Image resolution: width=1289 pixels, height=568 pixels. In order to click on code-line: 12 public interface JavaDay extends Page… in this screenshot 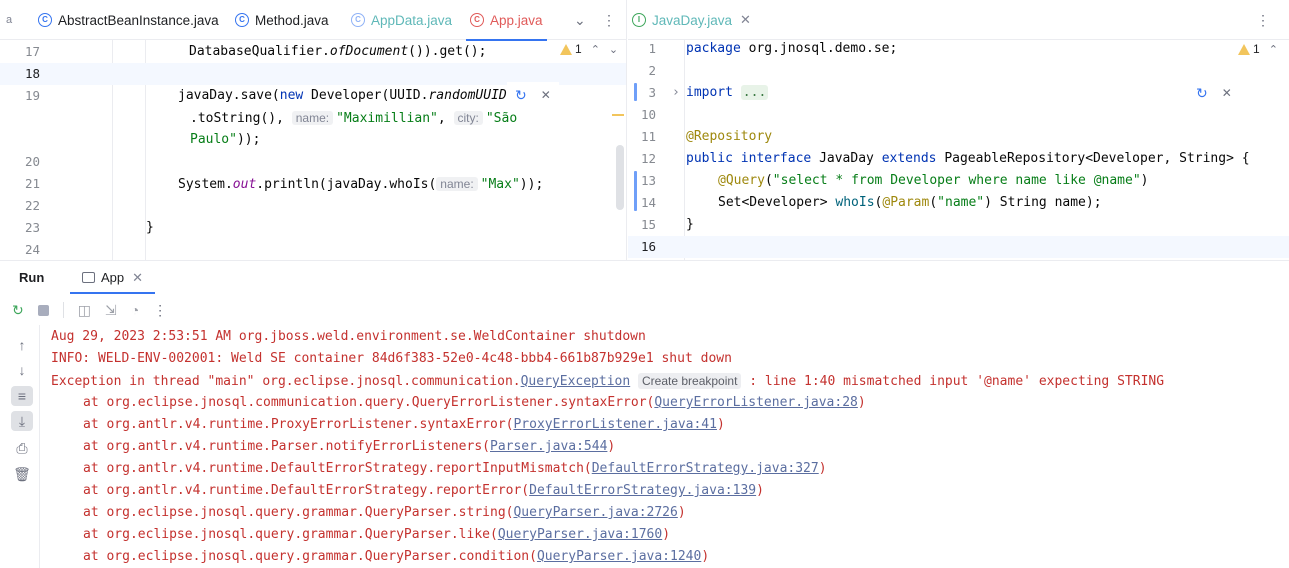, I will do `click(945, 158)`.